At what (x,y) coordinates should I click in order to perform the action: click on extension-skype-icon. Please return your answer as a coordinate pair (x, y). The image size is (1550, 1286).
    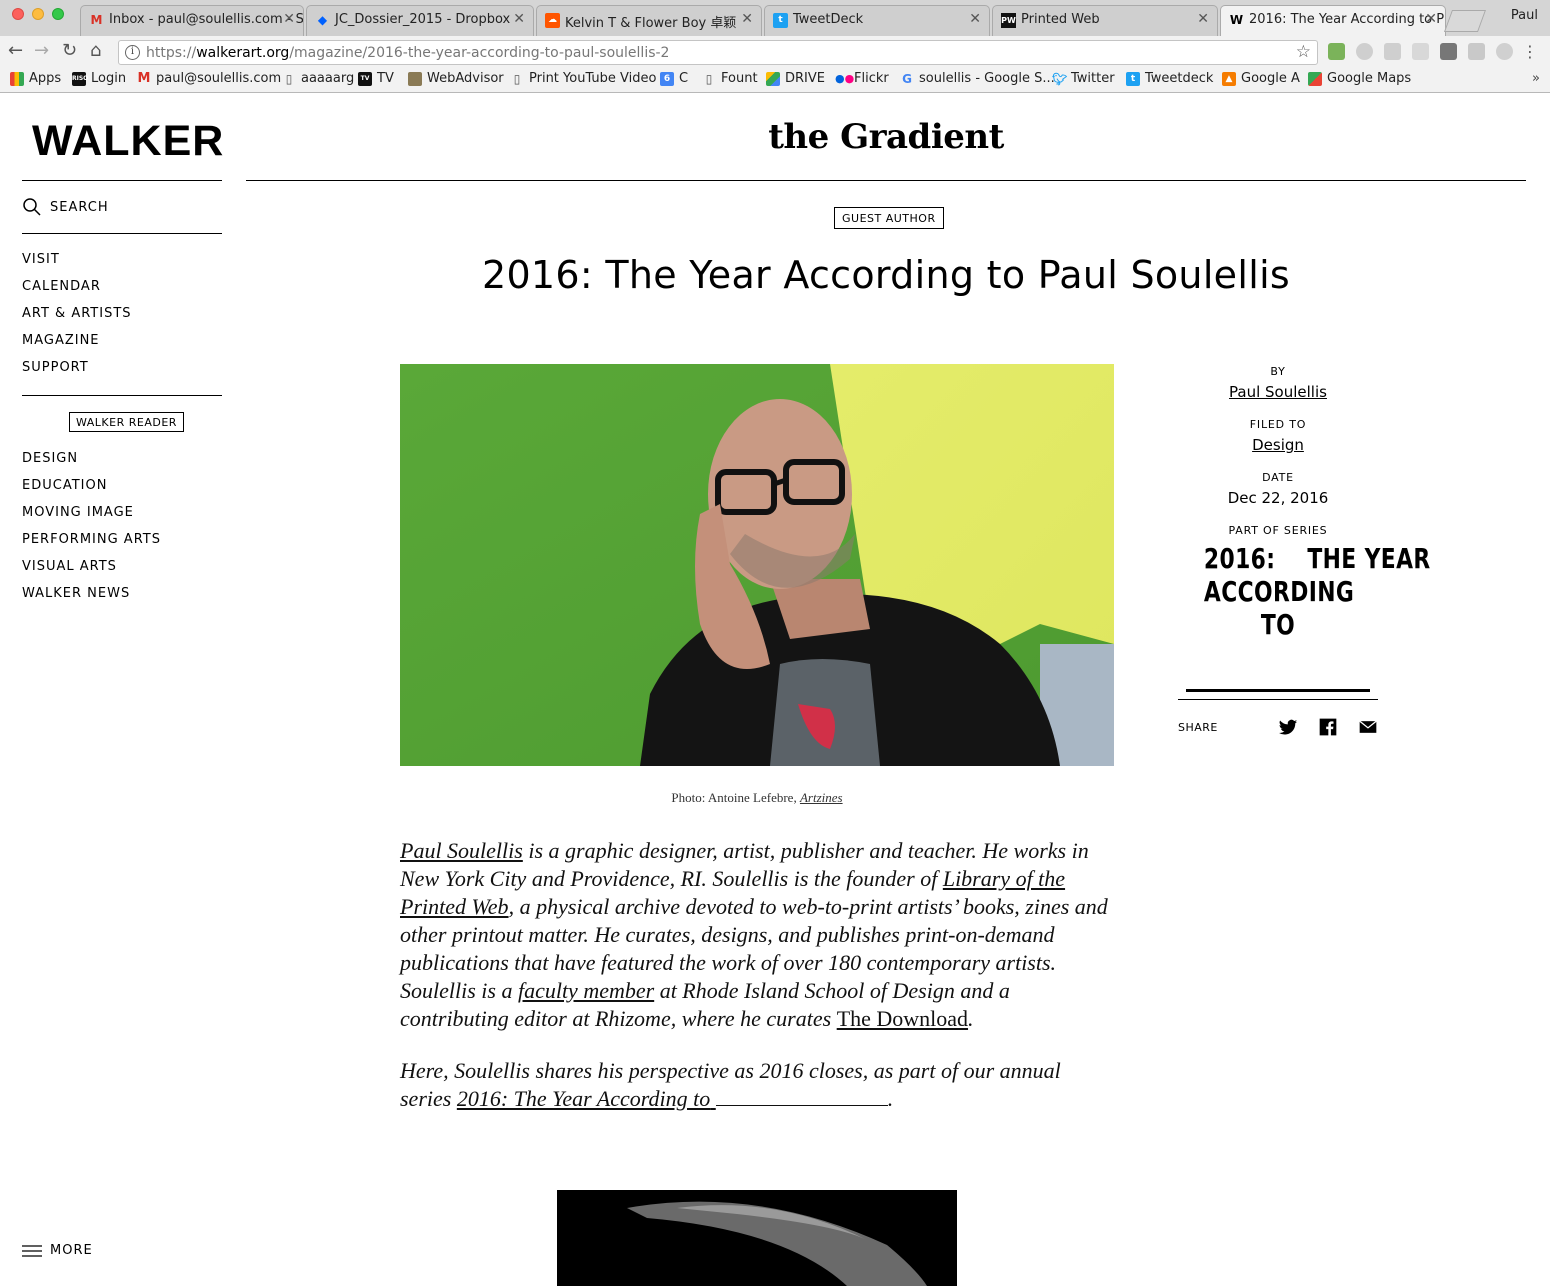
    Looking at the image, I should click on (1364, 51).